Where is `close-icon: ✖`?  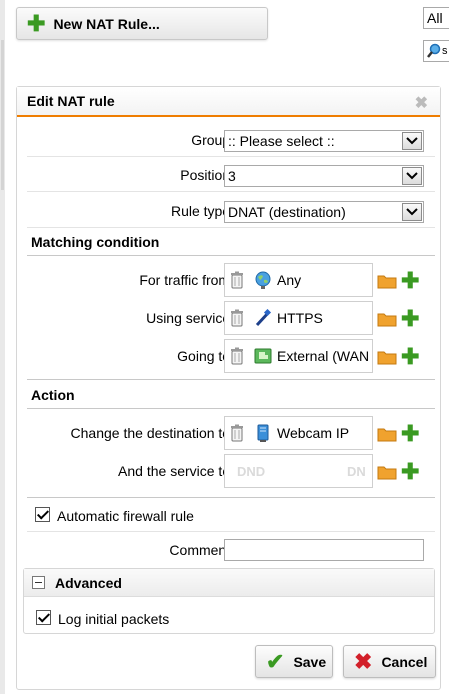 close-icon: ✖ is located at coordinates (421, 103).